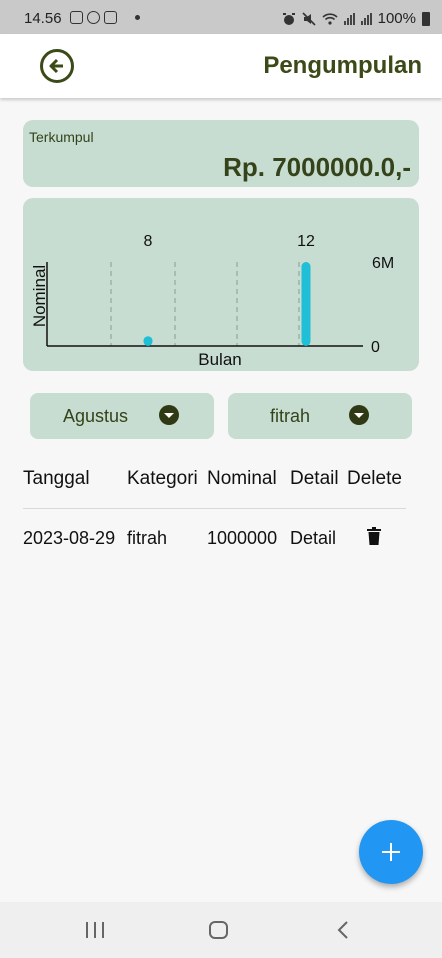  What do you see at coordinates (110, 17) in the screenshot?
I see `instagram-icon` at bounding box center [110, 17].